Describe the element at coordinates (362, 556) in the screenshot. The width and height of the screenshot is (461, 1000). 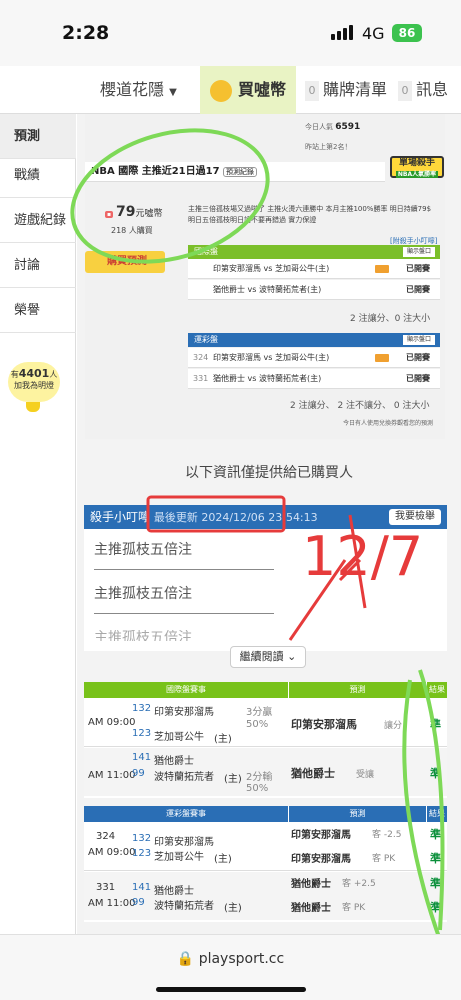
I see `handwritten-date: 12/7` at that location.